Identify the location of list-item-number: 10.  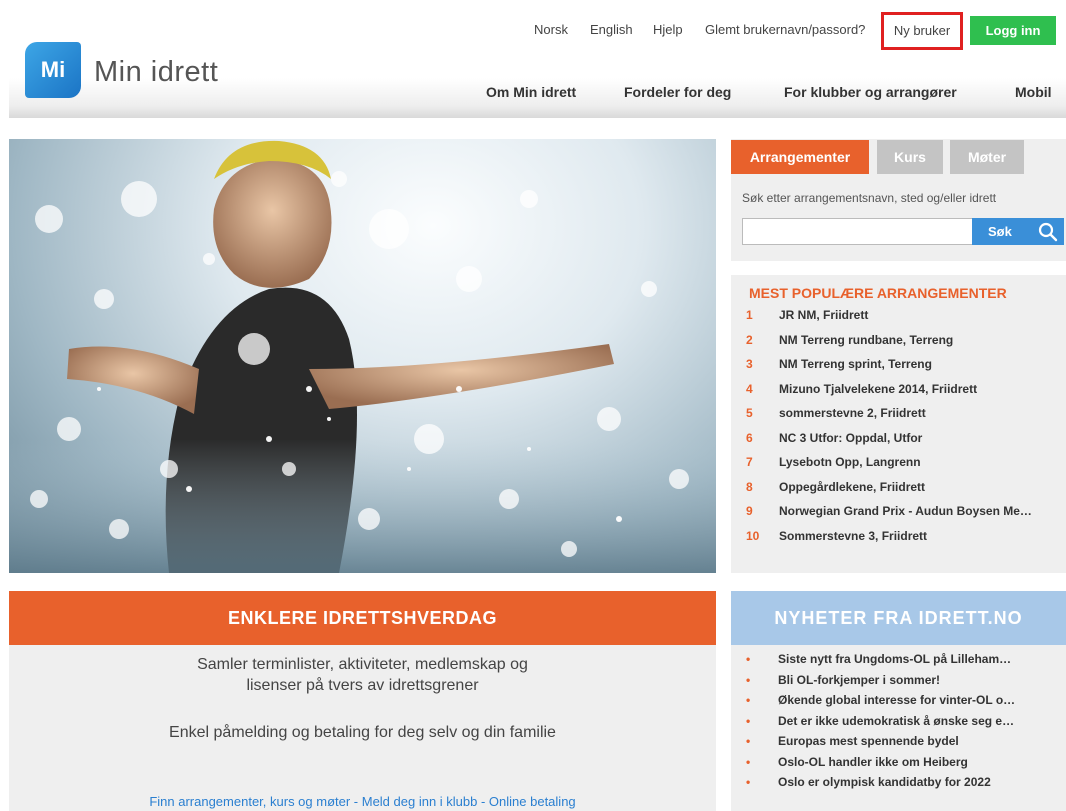
(753, 535).